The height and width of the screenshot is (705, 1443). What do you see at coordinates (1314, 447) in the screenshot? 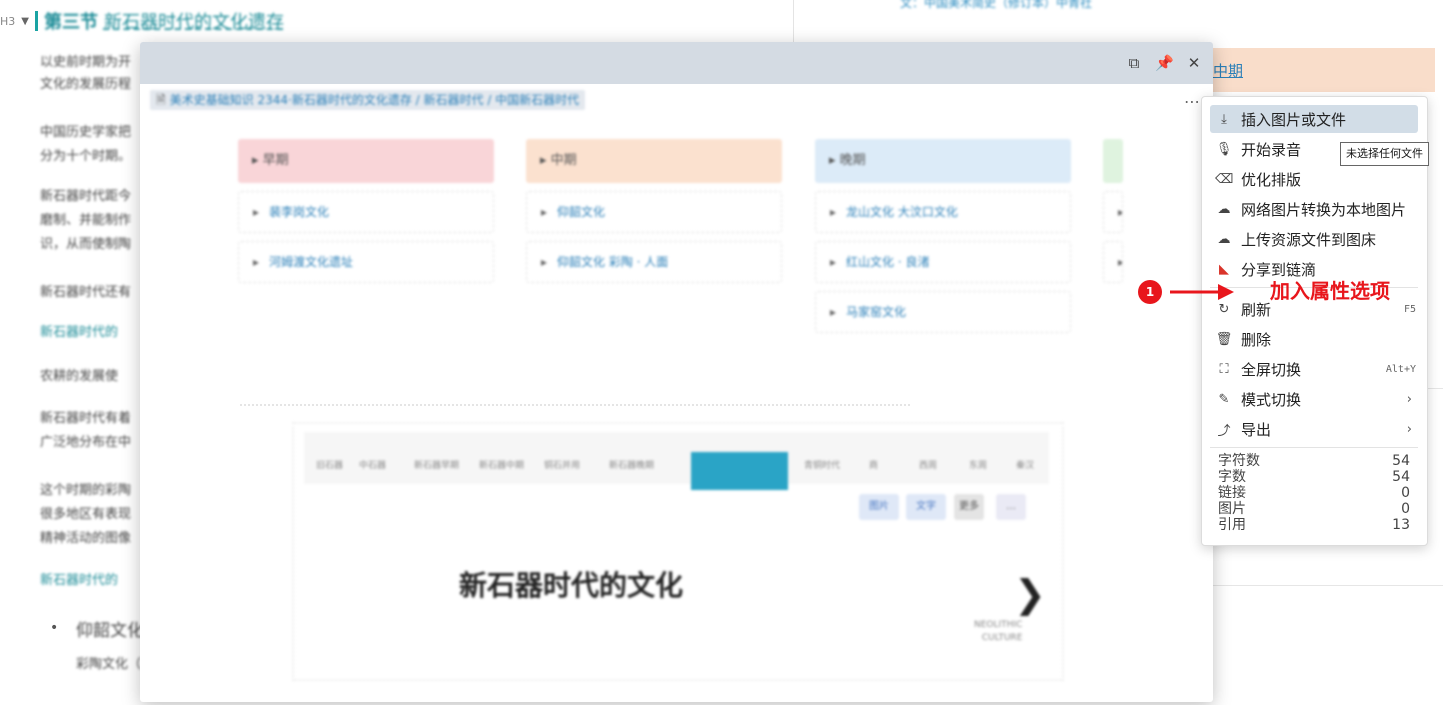
I see `menu-separator` at bounding box center [1314, 447].